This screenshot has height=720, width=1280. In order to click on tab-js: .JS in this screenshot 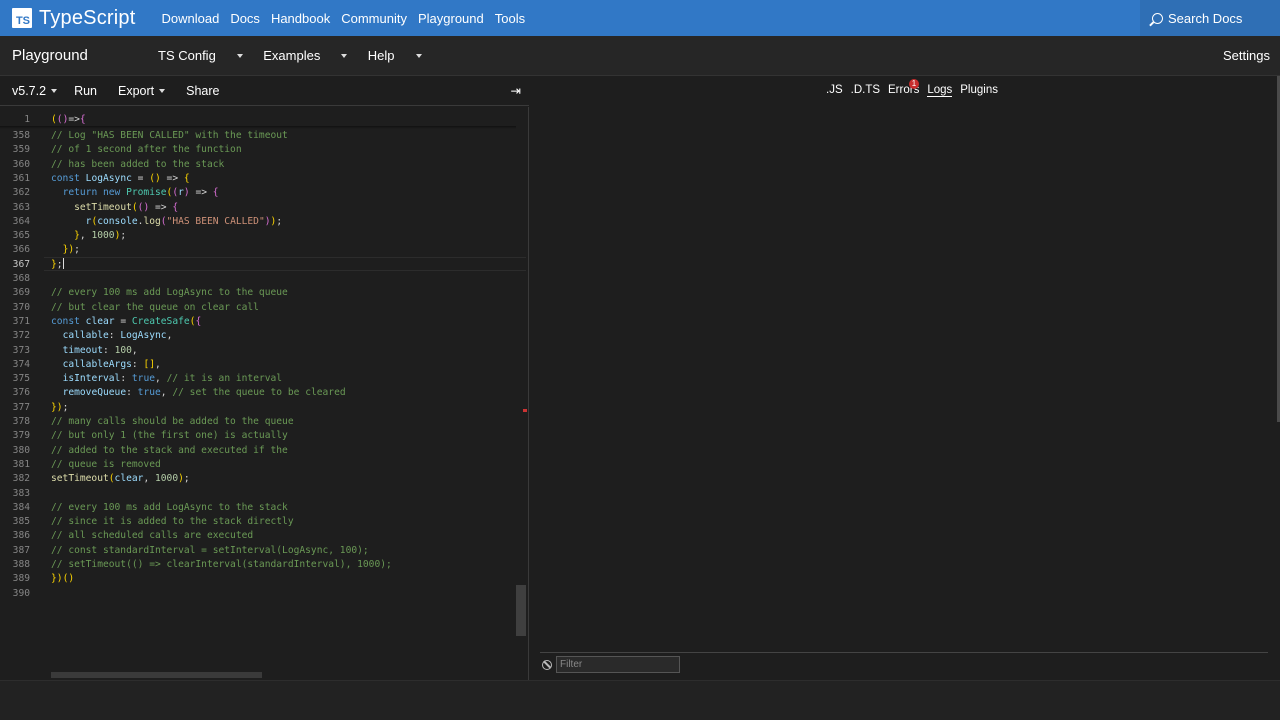, I will do `click(834, 90)`.